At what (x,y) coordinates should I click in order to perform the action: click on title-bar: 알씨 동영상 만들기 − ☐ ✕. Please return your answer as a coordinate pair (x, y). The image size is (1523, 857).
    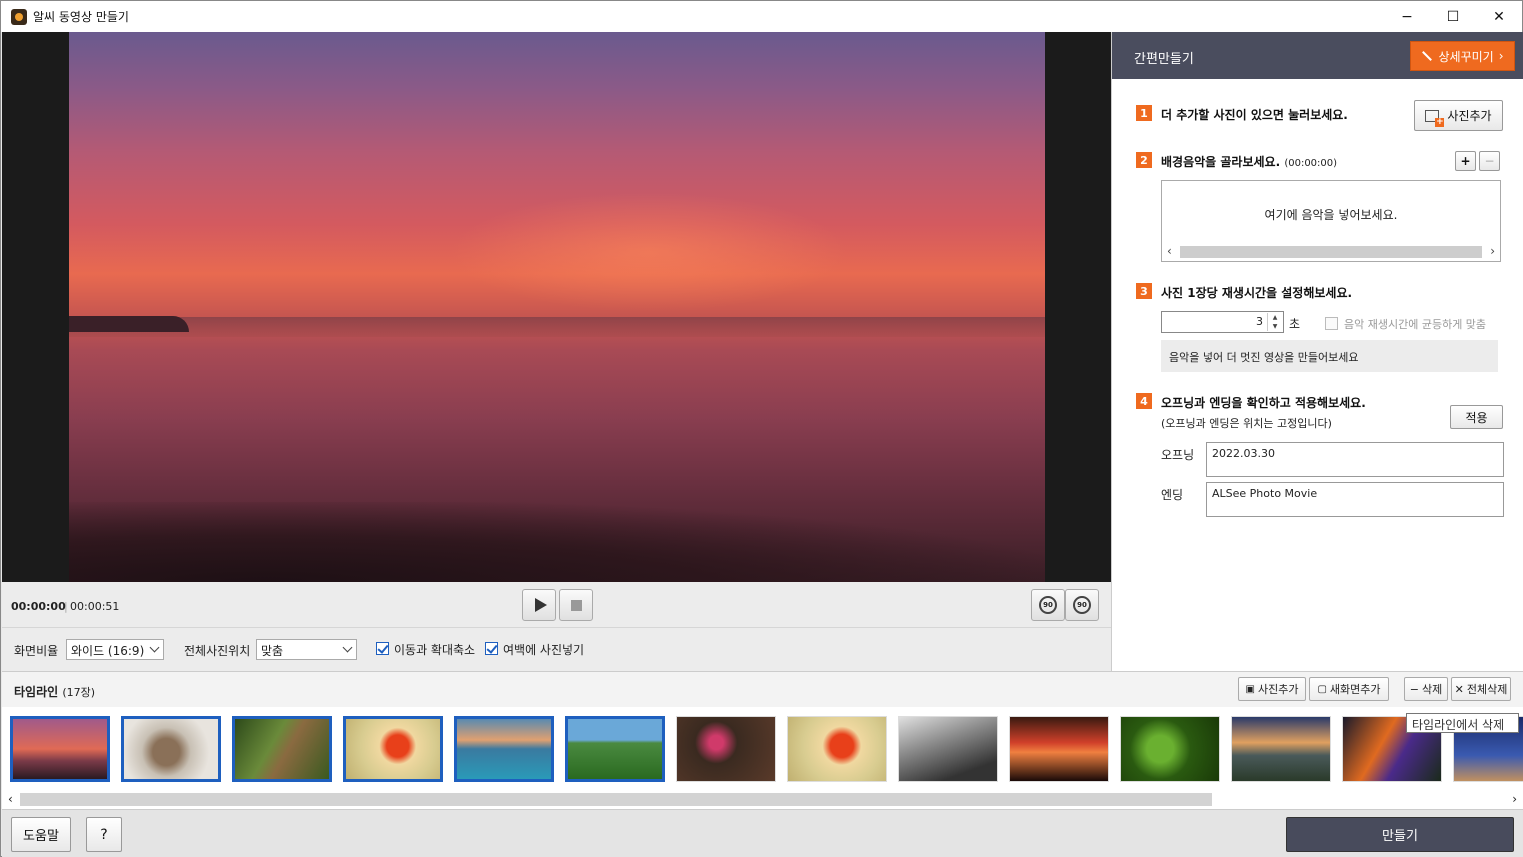
    Looking at the image, I should click on (761, 16).